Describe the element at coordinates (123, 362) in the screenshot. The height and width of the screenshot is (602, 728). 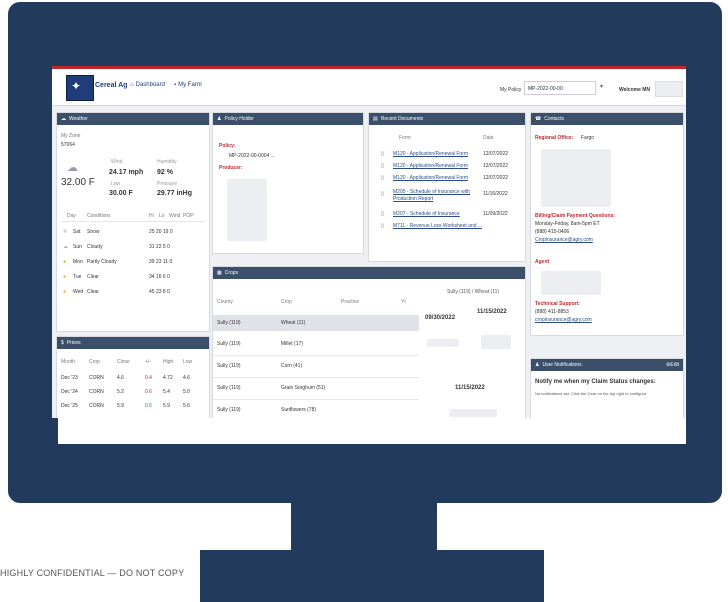
I see `prices-header-close: Close` at that location.